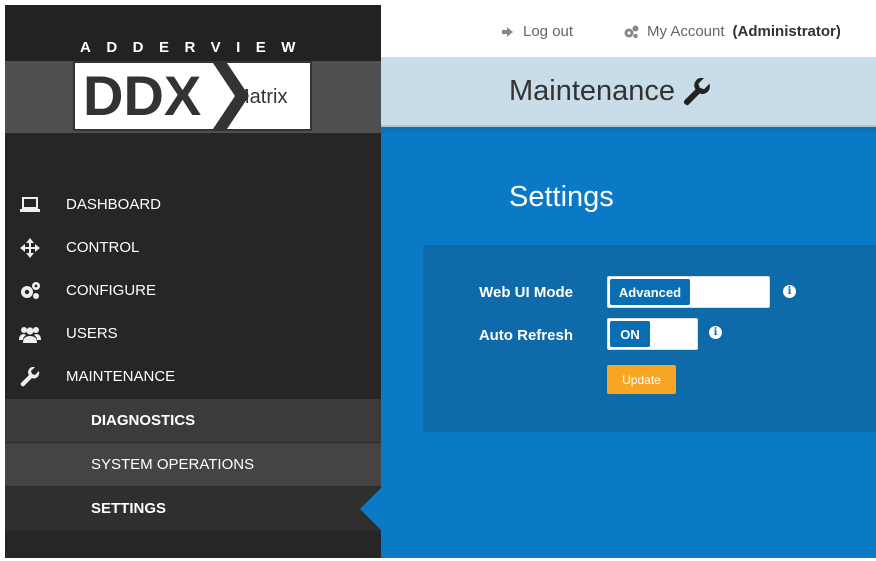  Describe the element at coordinates (525, 335) in the screenshot. I see `auto-refresh-label: Auto Refresh` at that location.